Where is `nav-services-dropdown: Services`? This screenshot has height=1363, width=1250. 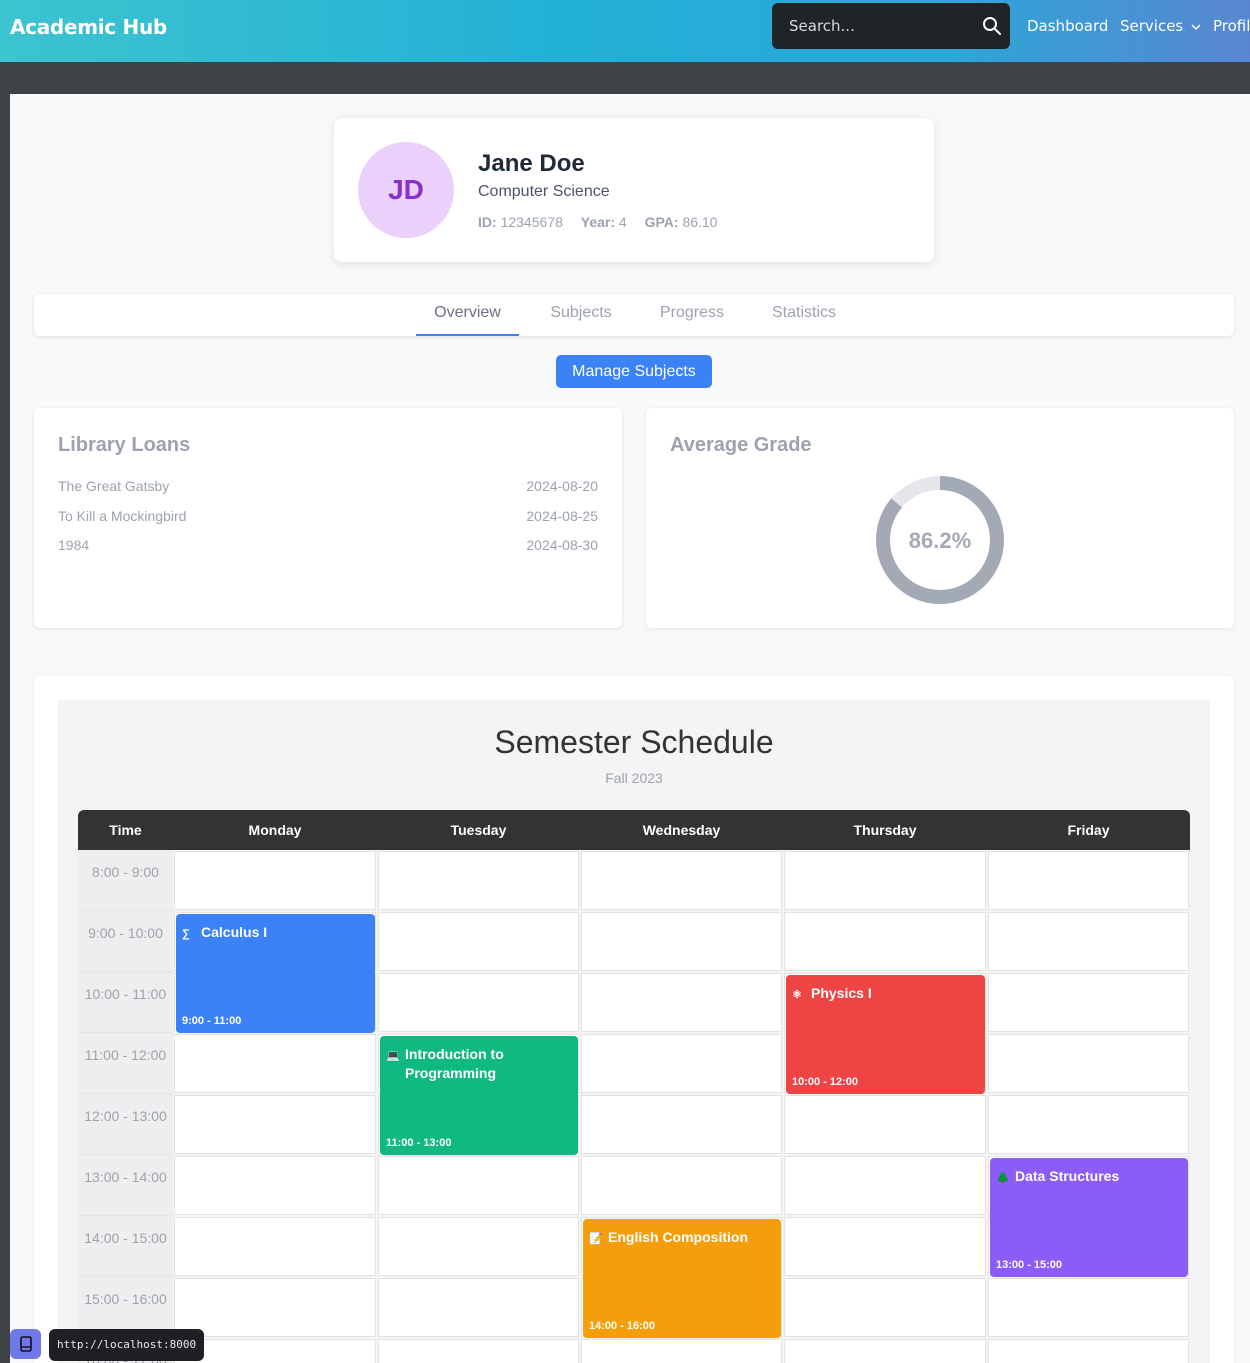 nav-services-dropdown: Services is located at coordinates (1161, 26).